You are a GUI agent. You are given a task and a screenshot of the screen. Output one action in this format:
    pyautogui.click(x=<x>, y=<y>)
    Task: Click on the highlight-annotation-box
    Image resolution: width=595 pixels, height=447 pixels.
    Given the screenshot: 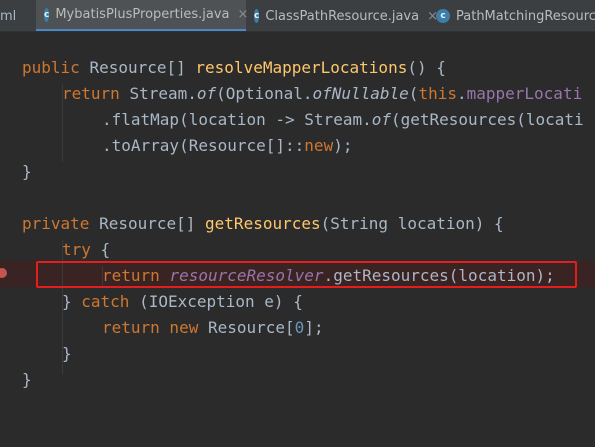 What is the action you would take?
    pyautogui.click(x=306, y=274)
    